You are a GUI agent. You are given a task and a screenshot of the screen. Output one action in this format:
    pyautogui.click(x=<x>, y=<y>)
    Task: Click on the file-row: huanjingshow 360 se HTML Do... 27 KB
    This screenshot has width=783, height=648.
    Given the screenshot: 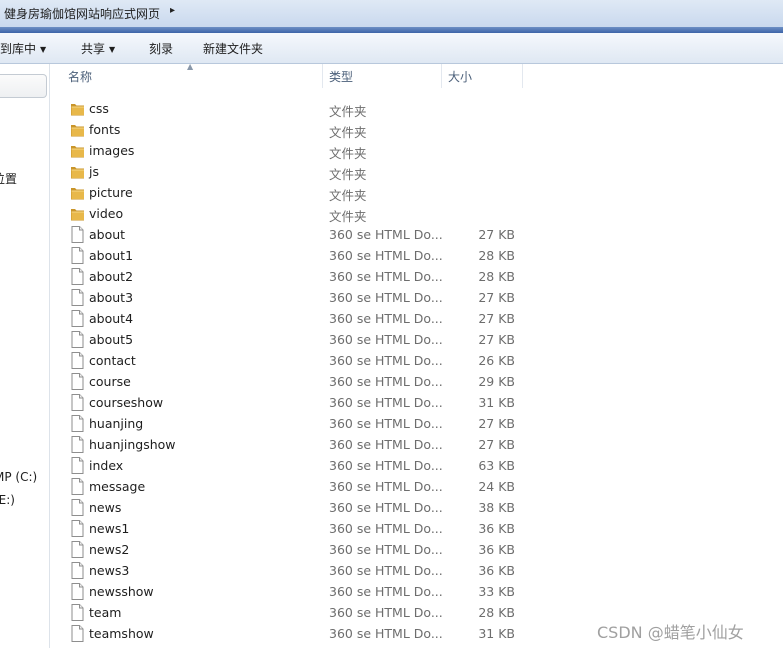 What is the action you would take?
    pyautogui.click(x=421, y=444)
    